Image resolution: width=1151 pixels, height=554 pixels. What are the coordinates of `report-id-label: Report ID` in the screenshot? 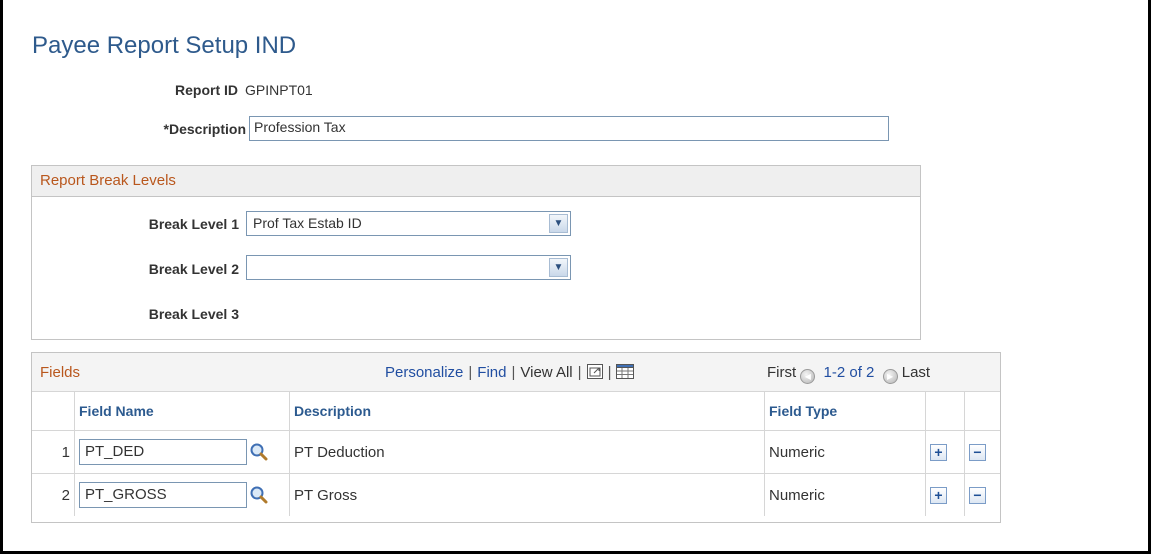 It's located at (206, 90).